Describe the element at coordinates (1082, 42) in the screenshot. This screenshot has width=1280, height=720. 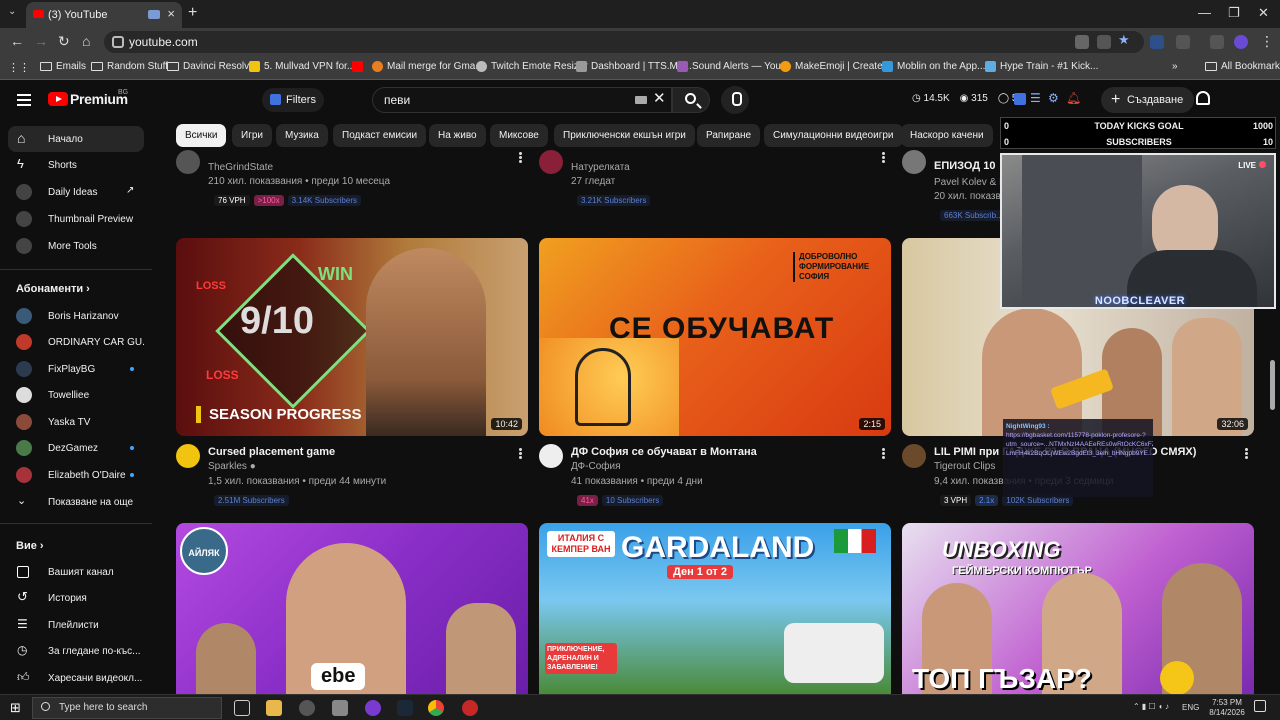
I see `translate-icon` at that location.